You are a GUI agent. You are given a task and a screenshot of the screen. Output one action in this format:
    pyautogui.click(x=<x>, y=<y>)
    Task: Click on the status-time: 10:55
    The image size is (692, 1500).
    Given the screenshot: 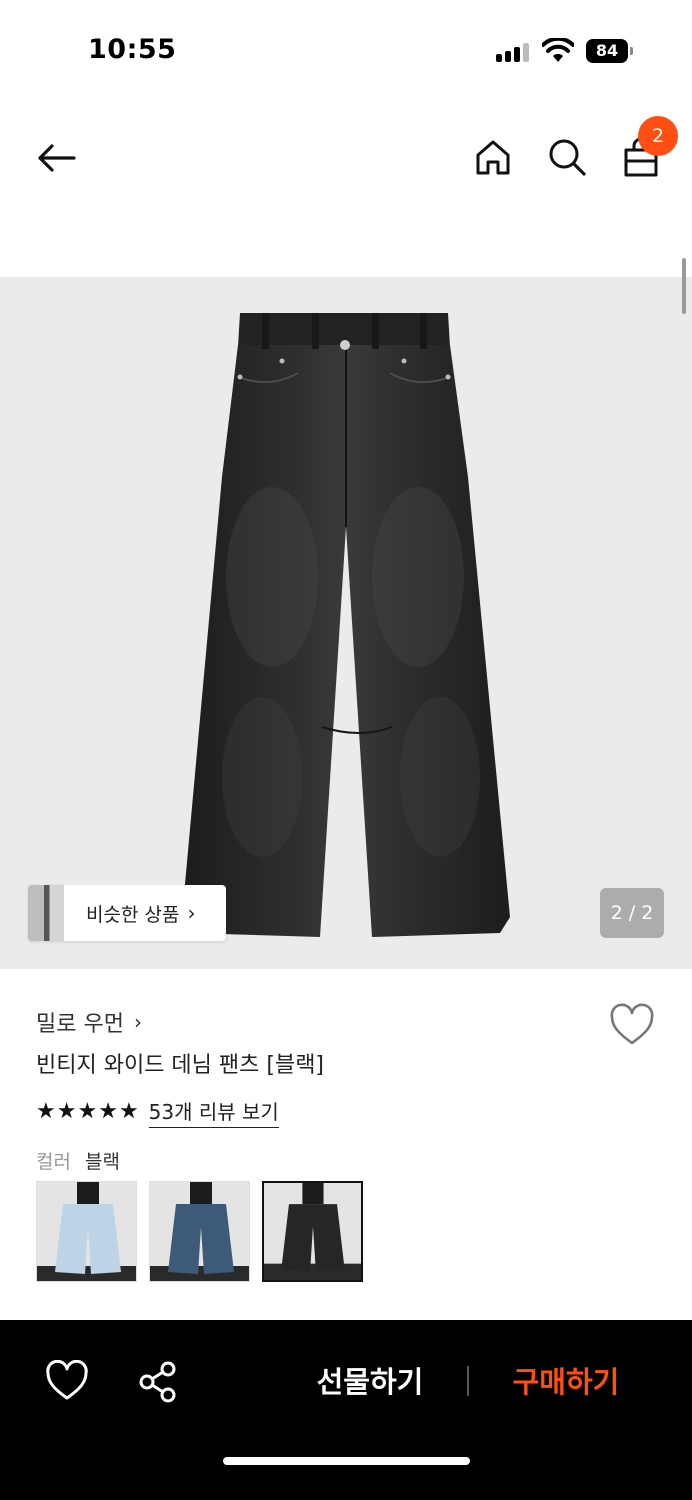 What is the action you would take?
    pyautogui.click(x=132, y=49)
    